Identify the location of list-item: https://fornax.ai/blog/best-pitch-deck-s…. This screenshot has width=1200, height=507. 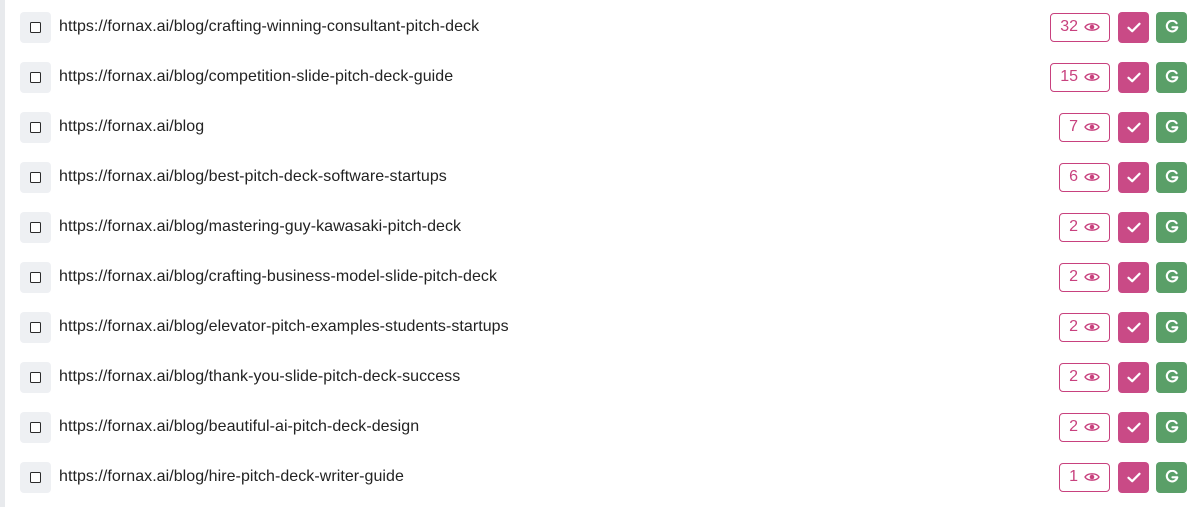
(603, 177).